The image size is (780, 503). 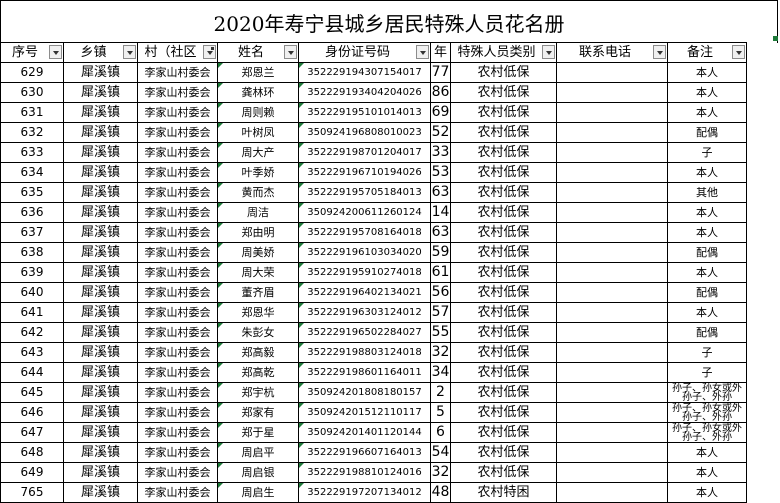 I want to click on cell-note: 孙子、孙女或外孙子、外孙, so click(x=707, y=392).